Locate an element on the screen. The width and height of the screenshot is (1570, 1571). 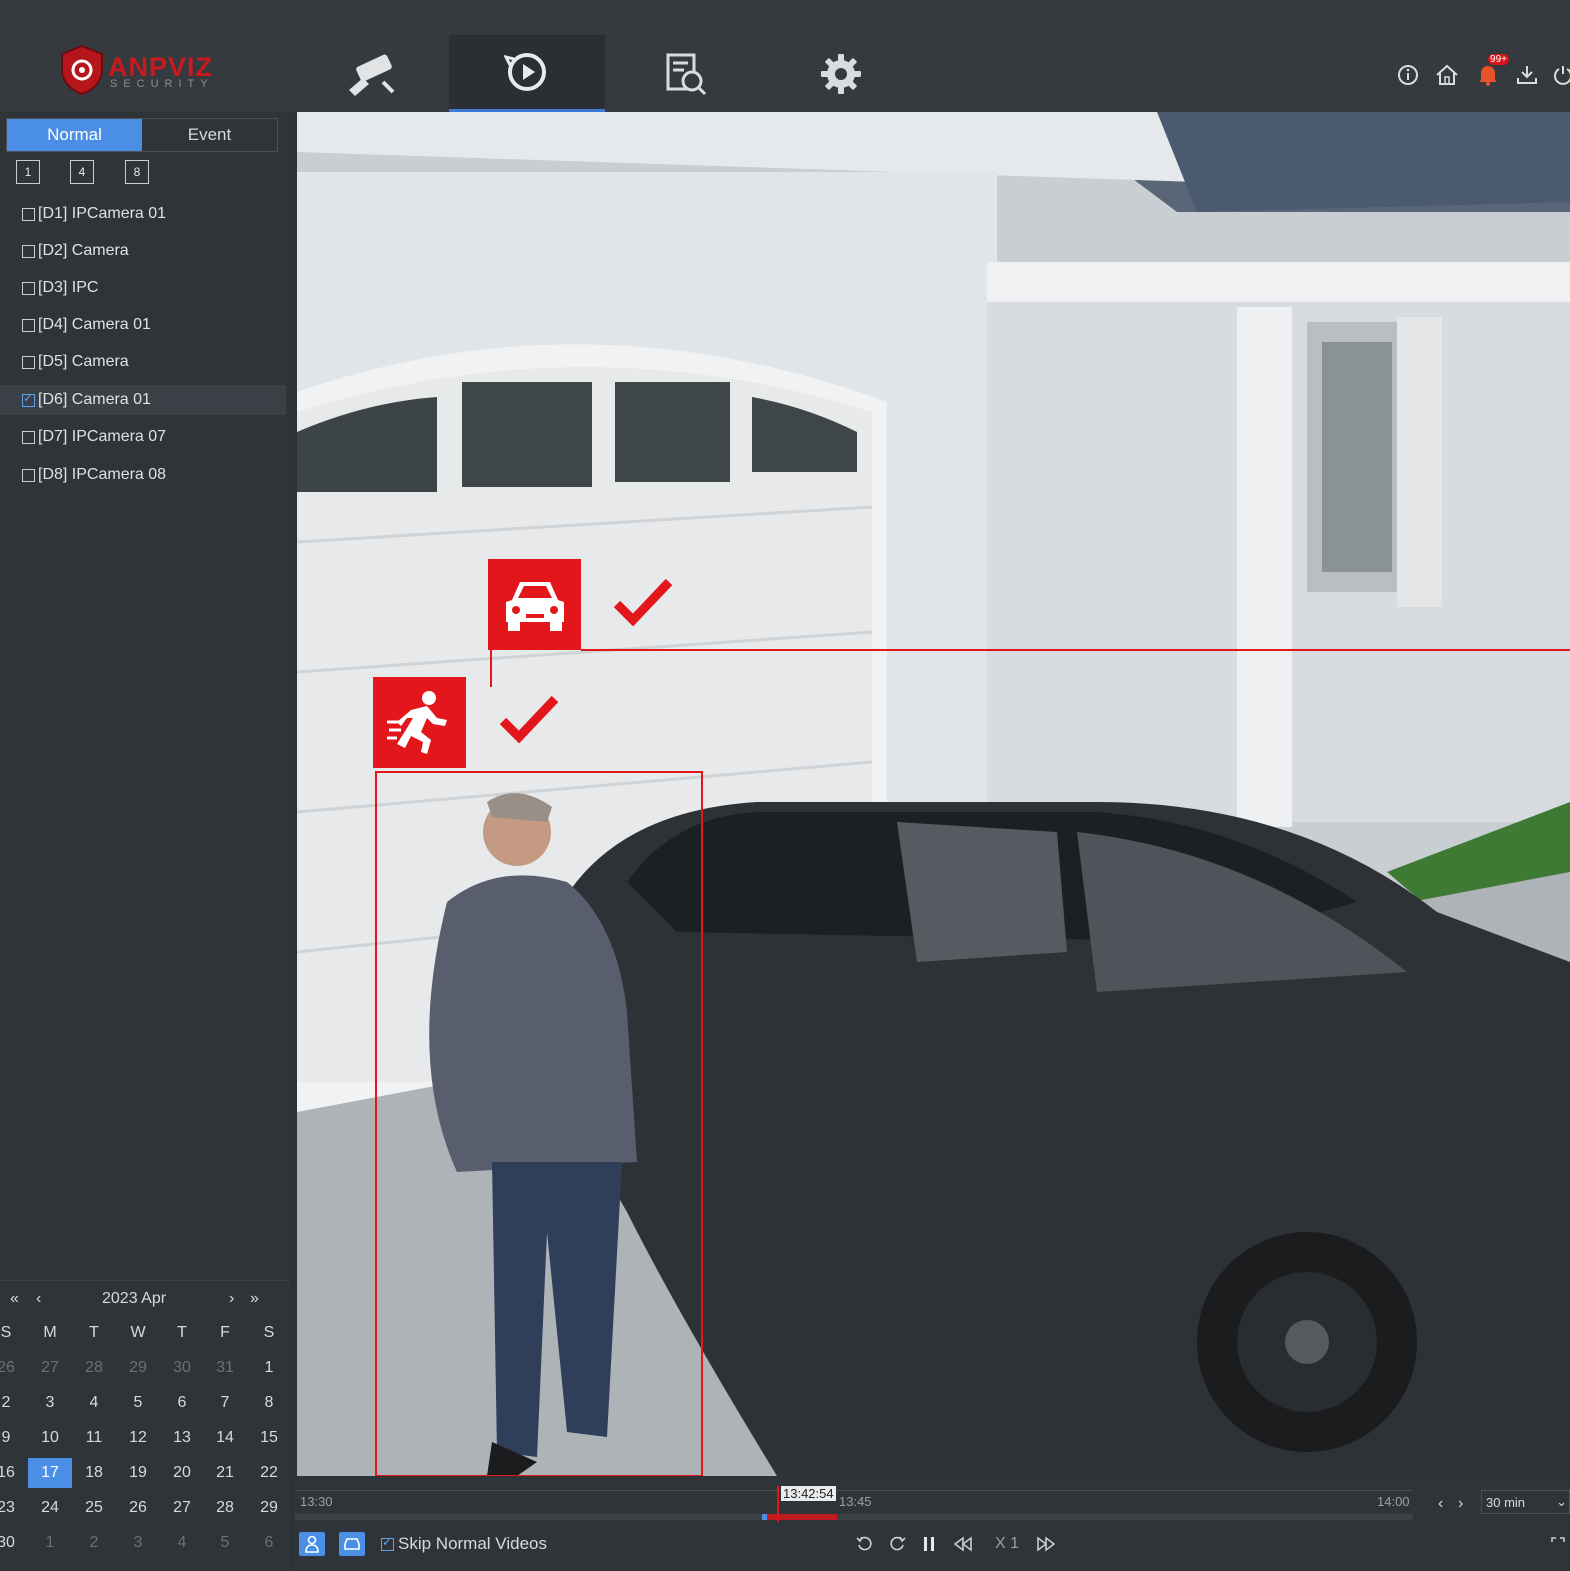
split-4-button: 4 is located at coordinates (82, 172).